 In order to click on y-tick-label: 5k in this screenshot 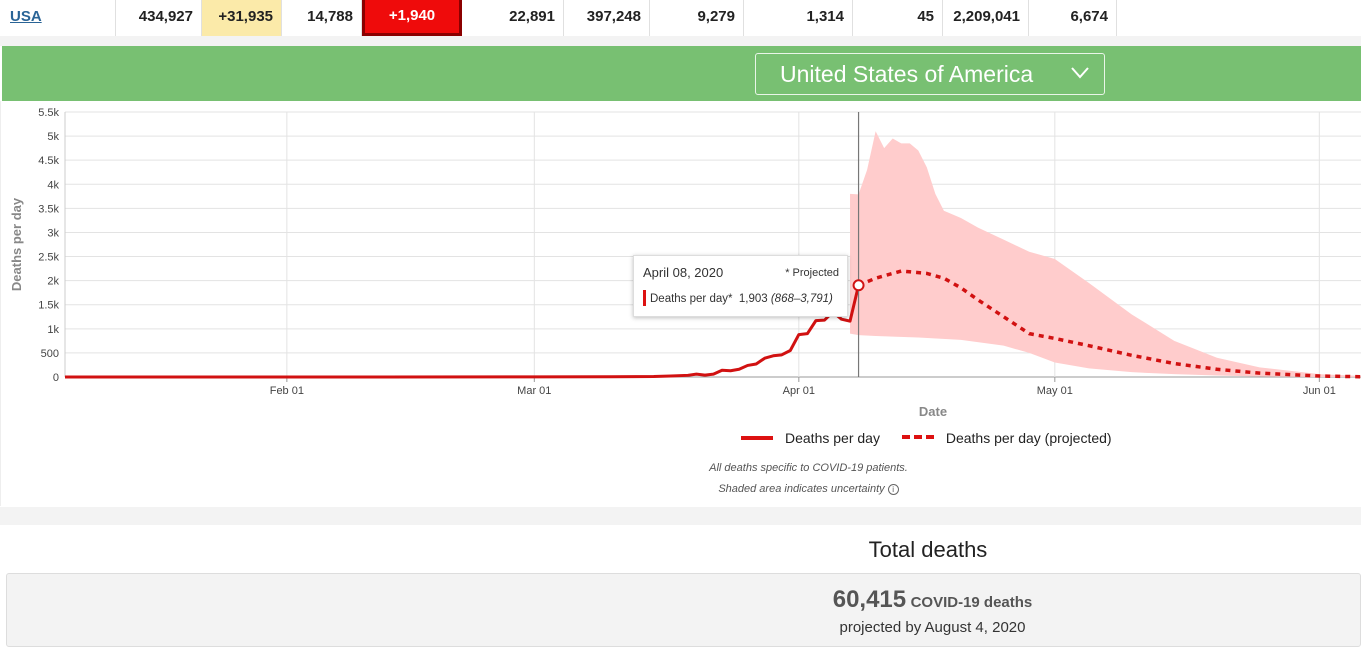, I will do `click(53, 137)`.